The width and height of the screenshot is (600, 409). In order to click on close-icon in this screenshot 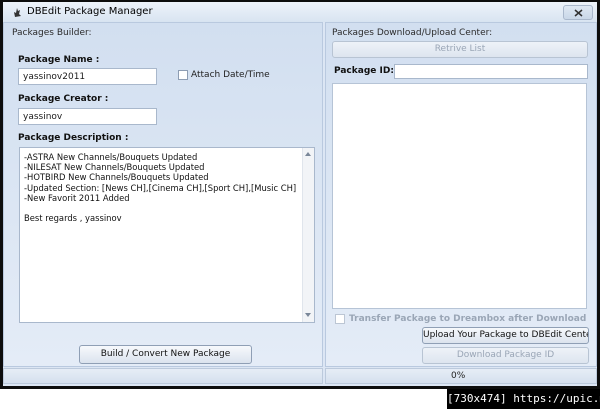, I will do `click(578, 13)`.